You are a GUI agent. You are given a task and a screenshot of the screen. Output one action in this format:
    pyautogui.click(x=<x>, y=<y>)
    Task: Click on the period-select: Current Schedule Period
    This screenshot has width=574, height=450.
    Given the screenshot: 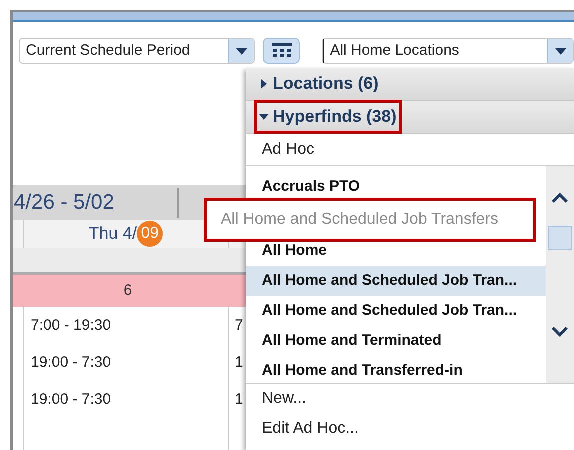 What is the action you would take?
    pyautogui.click(x=137, y=51)
    